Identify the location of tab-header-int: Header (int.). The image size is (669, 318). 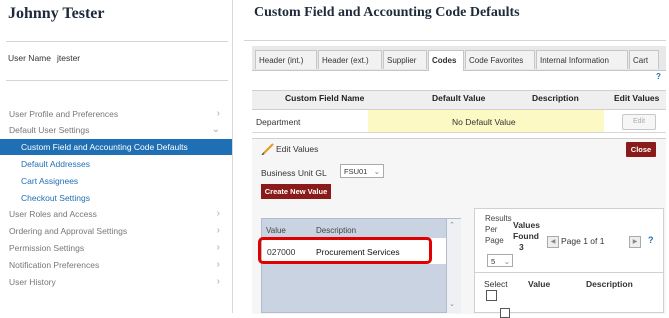
(286, 59).